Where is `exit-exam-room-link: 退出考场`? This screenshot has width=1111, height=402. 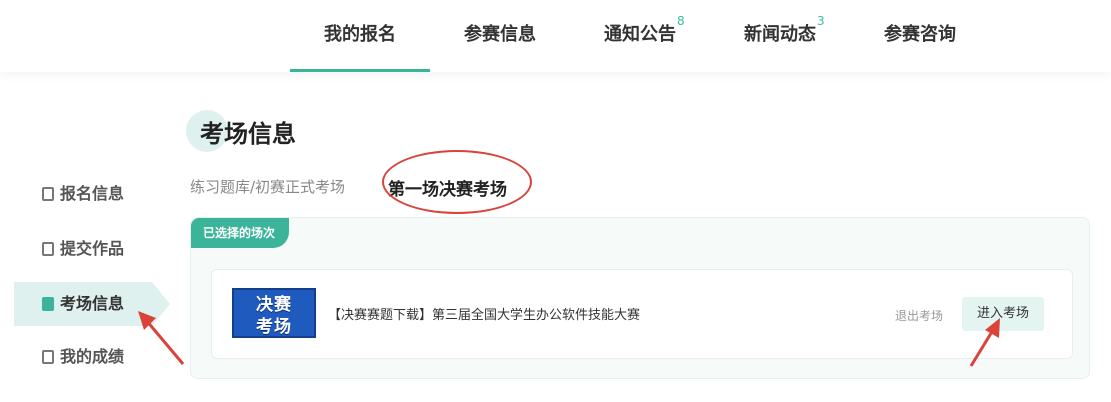
exit-exam-room-link: 退出考场 is located at coordinates (919, 315).